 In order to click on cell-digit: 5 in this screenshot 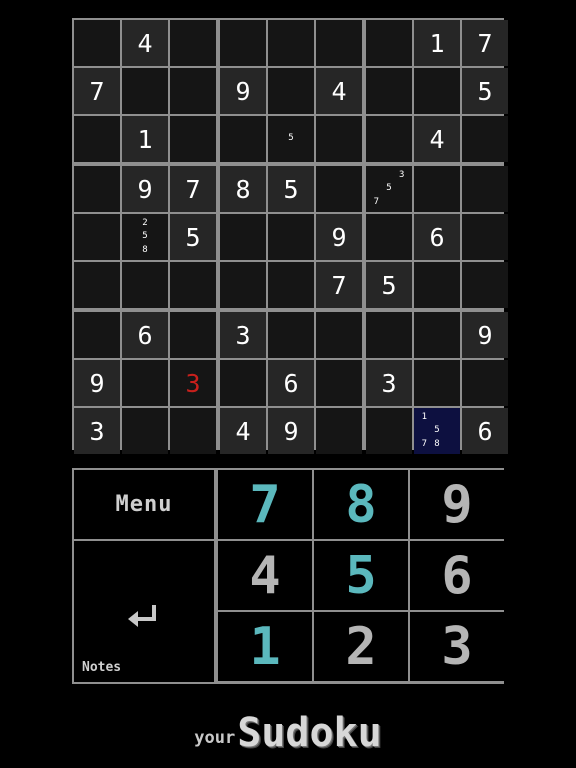, I will do `click(485, 91)`.